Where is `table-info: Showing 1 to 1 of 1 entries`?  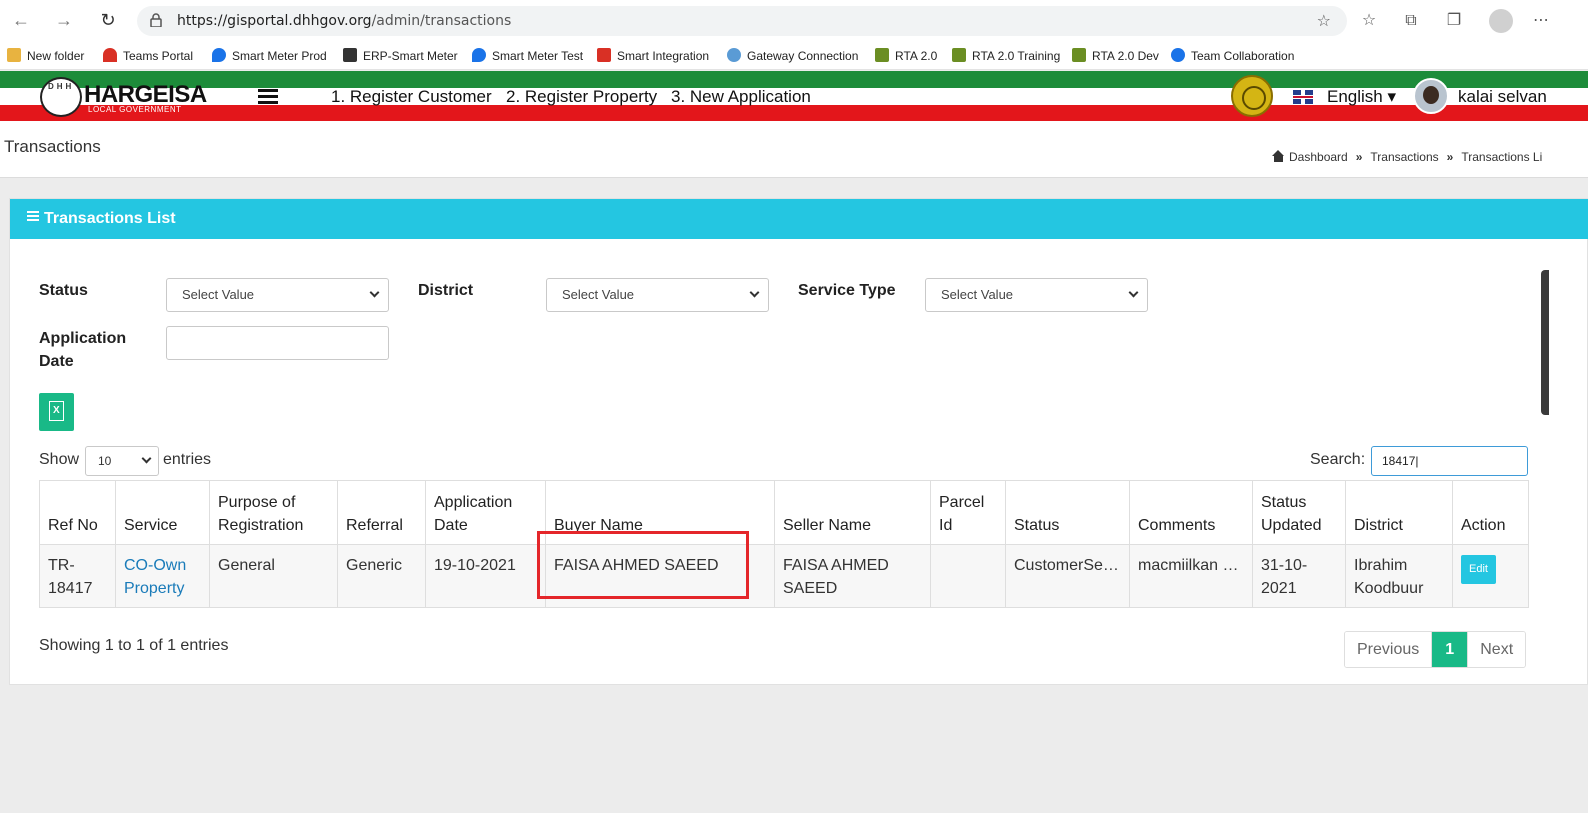
table-info: Showing 1 to 1 of 1 entries is located at coordinates (134, 645).